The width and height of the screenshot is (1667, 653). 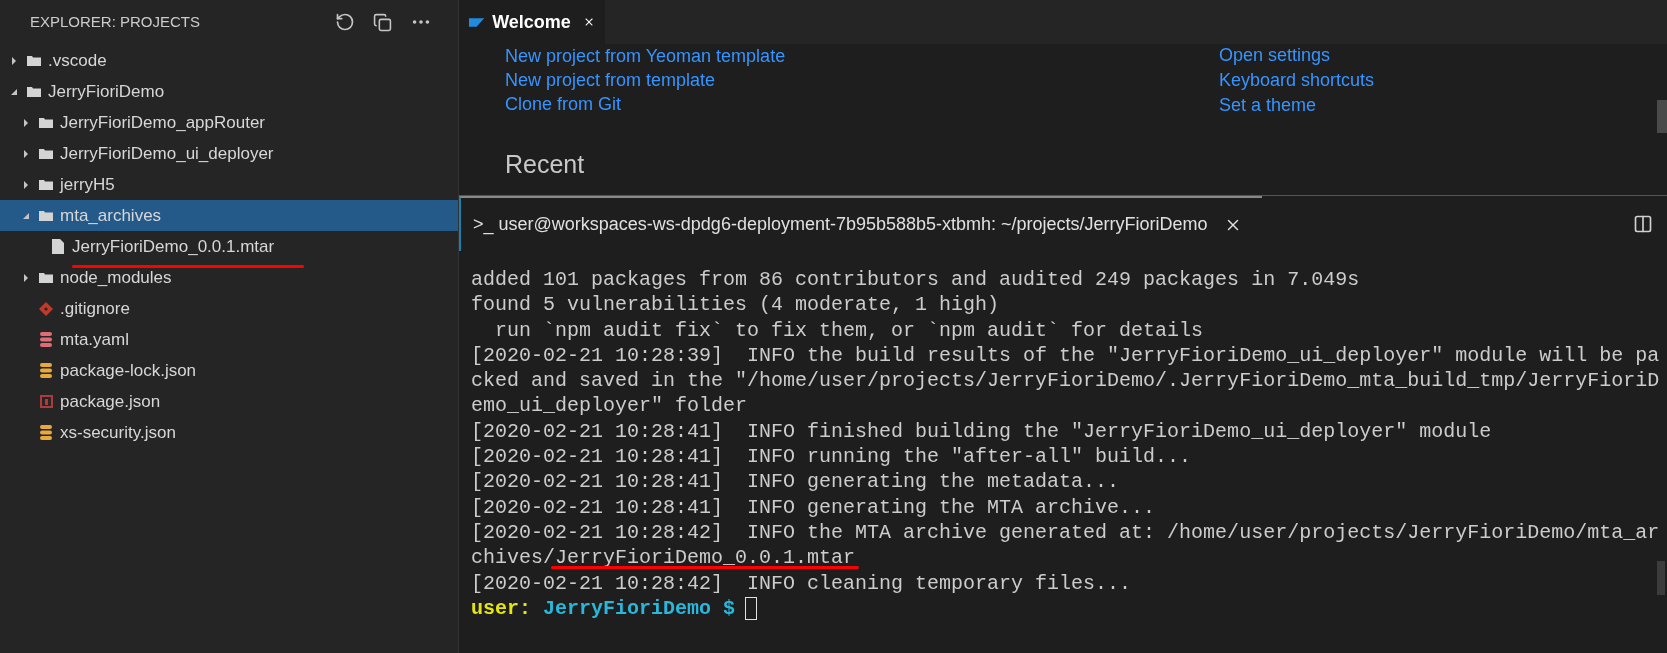 I want to click on logo-icon, so click(x=477, y=22).